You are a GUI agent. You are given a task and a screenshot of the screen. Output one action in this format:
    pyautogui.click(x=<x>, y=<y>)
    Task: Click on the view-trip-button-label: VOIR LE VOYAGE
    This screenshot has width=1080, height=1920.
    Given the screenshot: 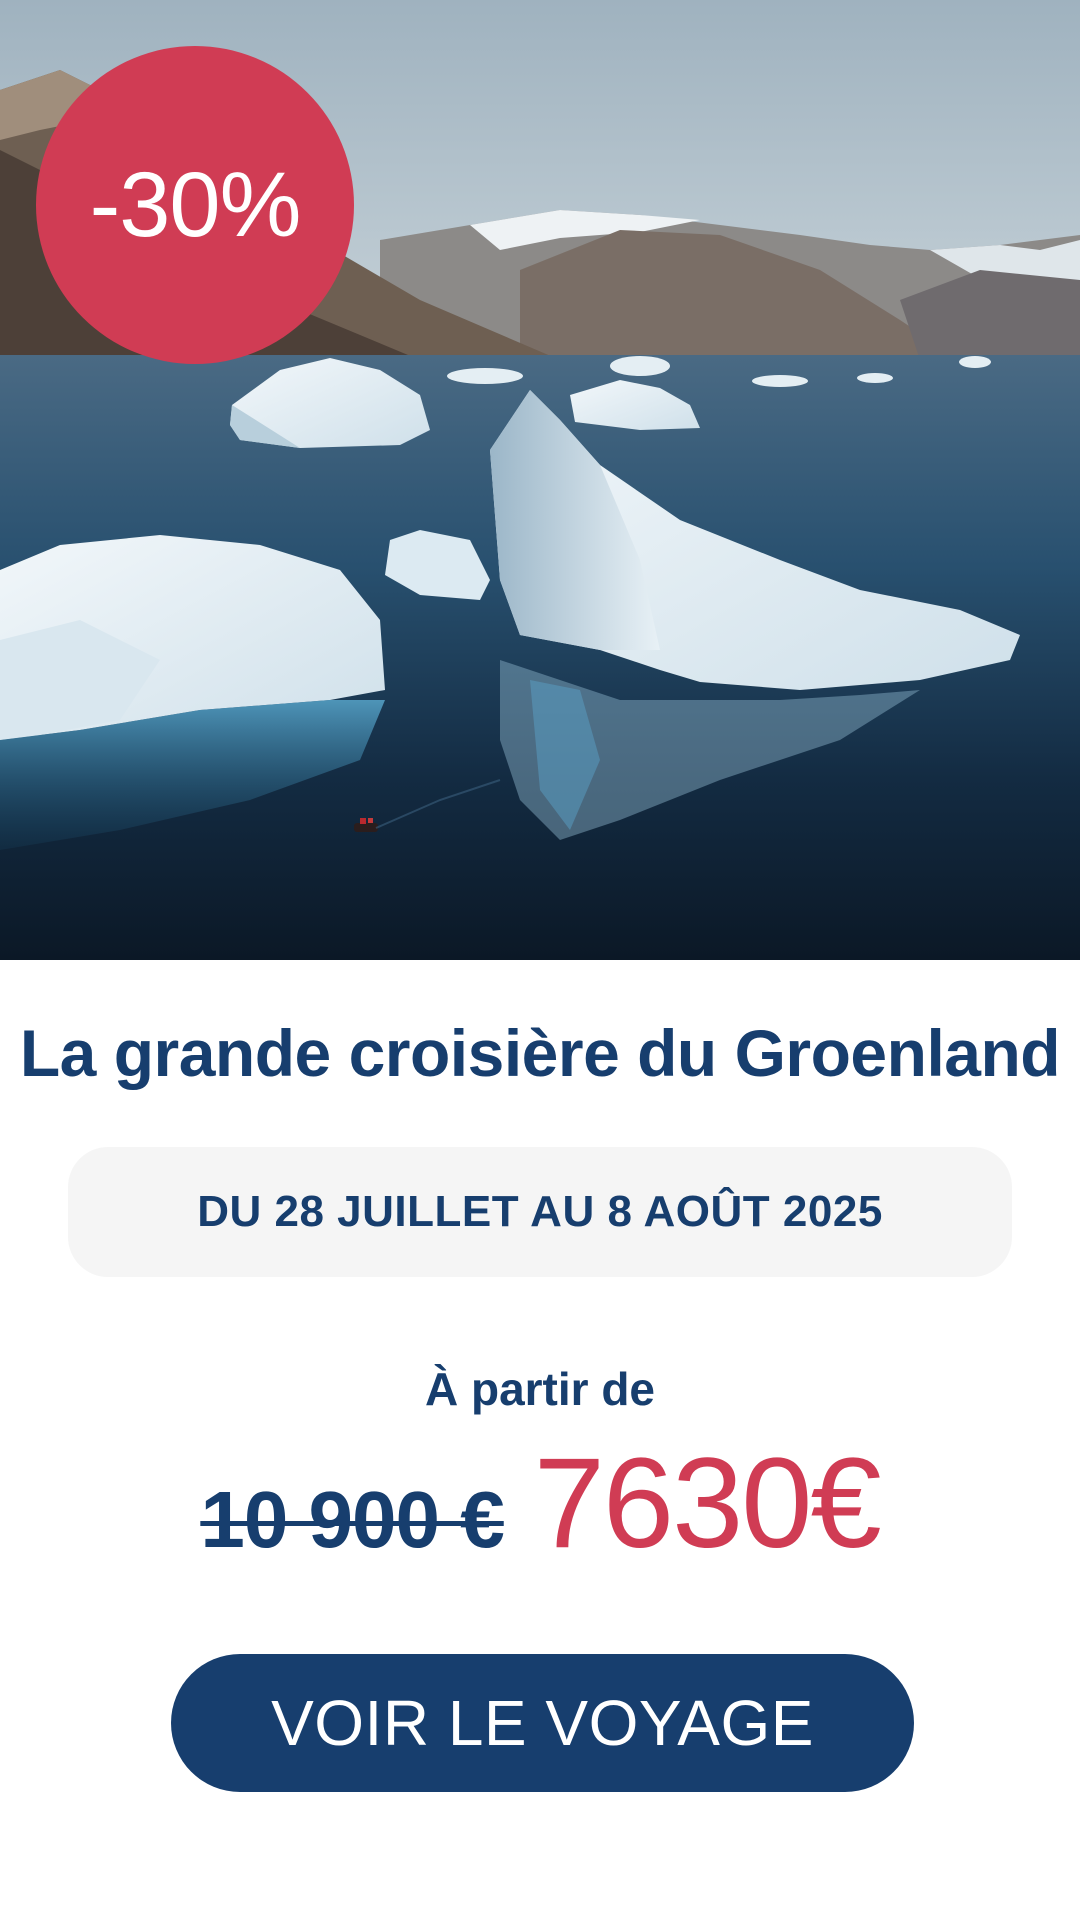 What is the action you would take?
    pyautogui.click(x=542, y=1723)
    